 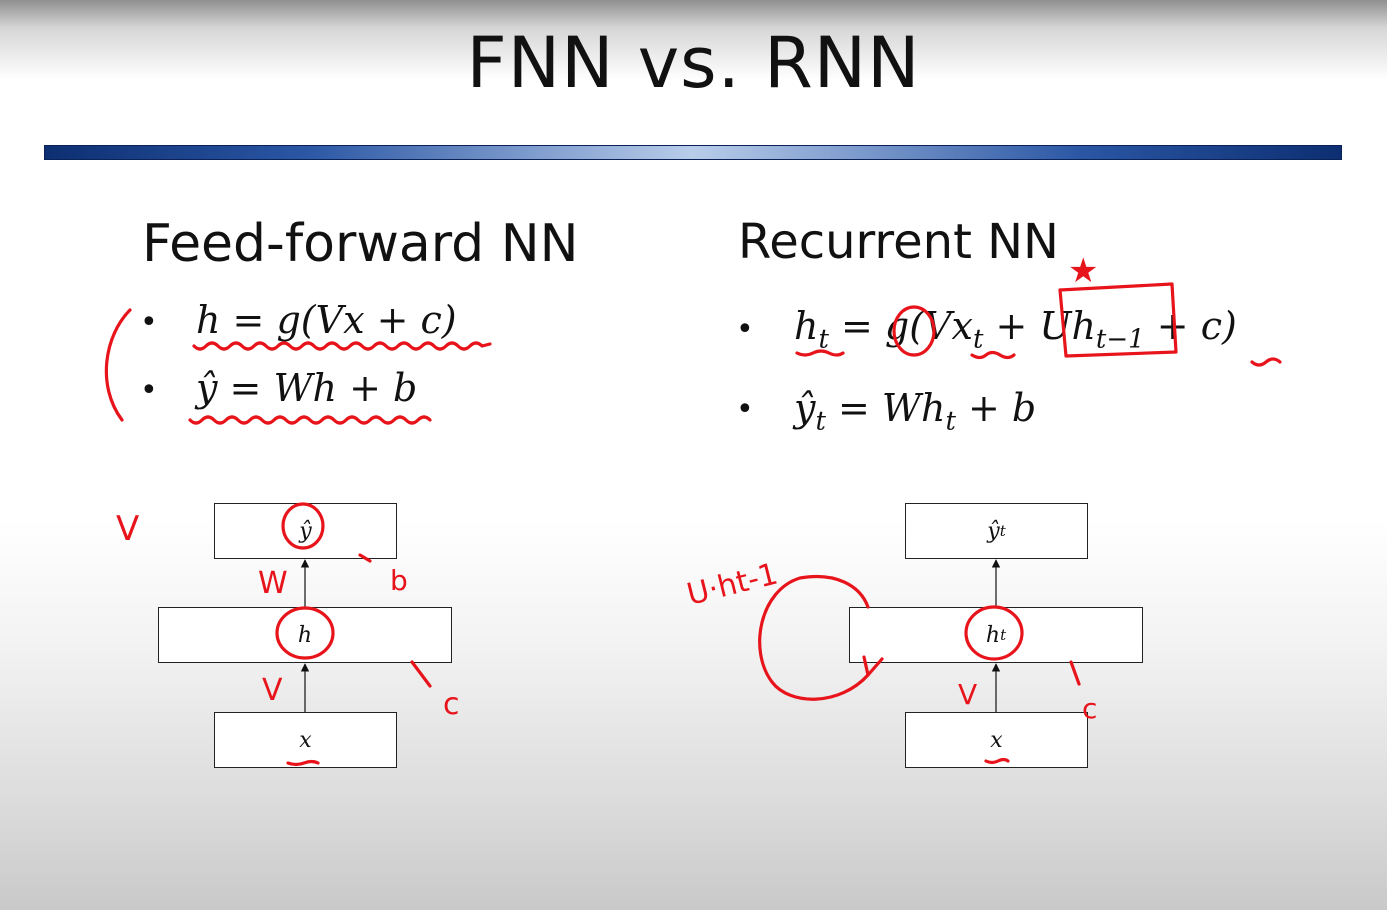 I want to click on annotation-stroke-b, so click(x=365, y=558).